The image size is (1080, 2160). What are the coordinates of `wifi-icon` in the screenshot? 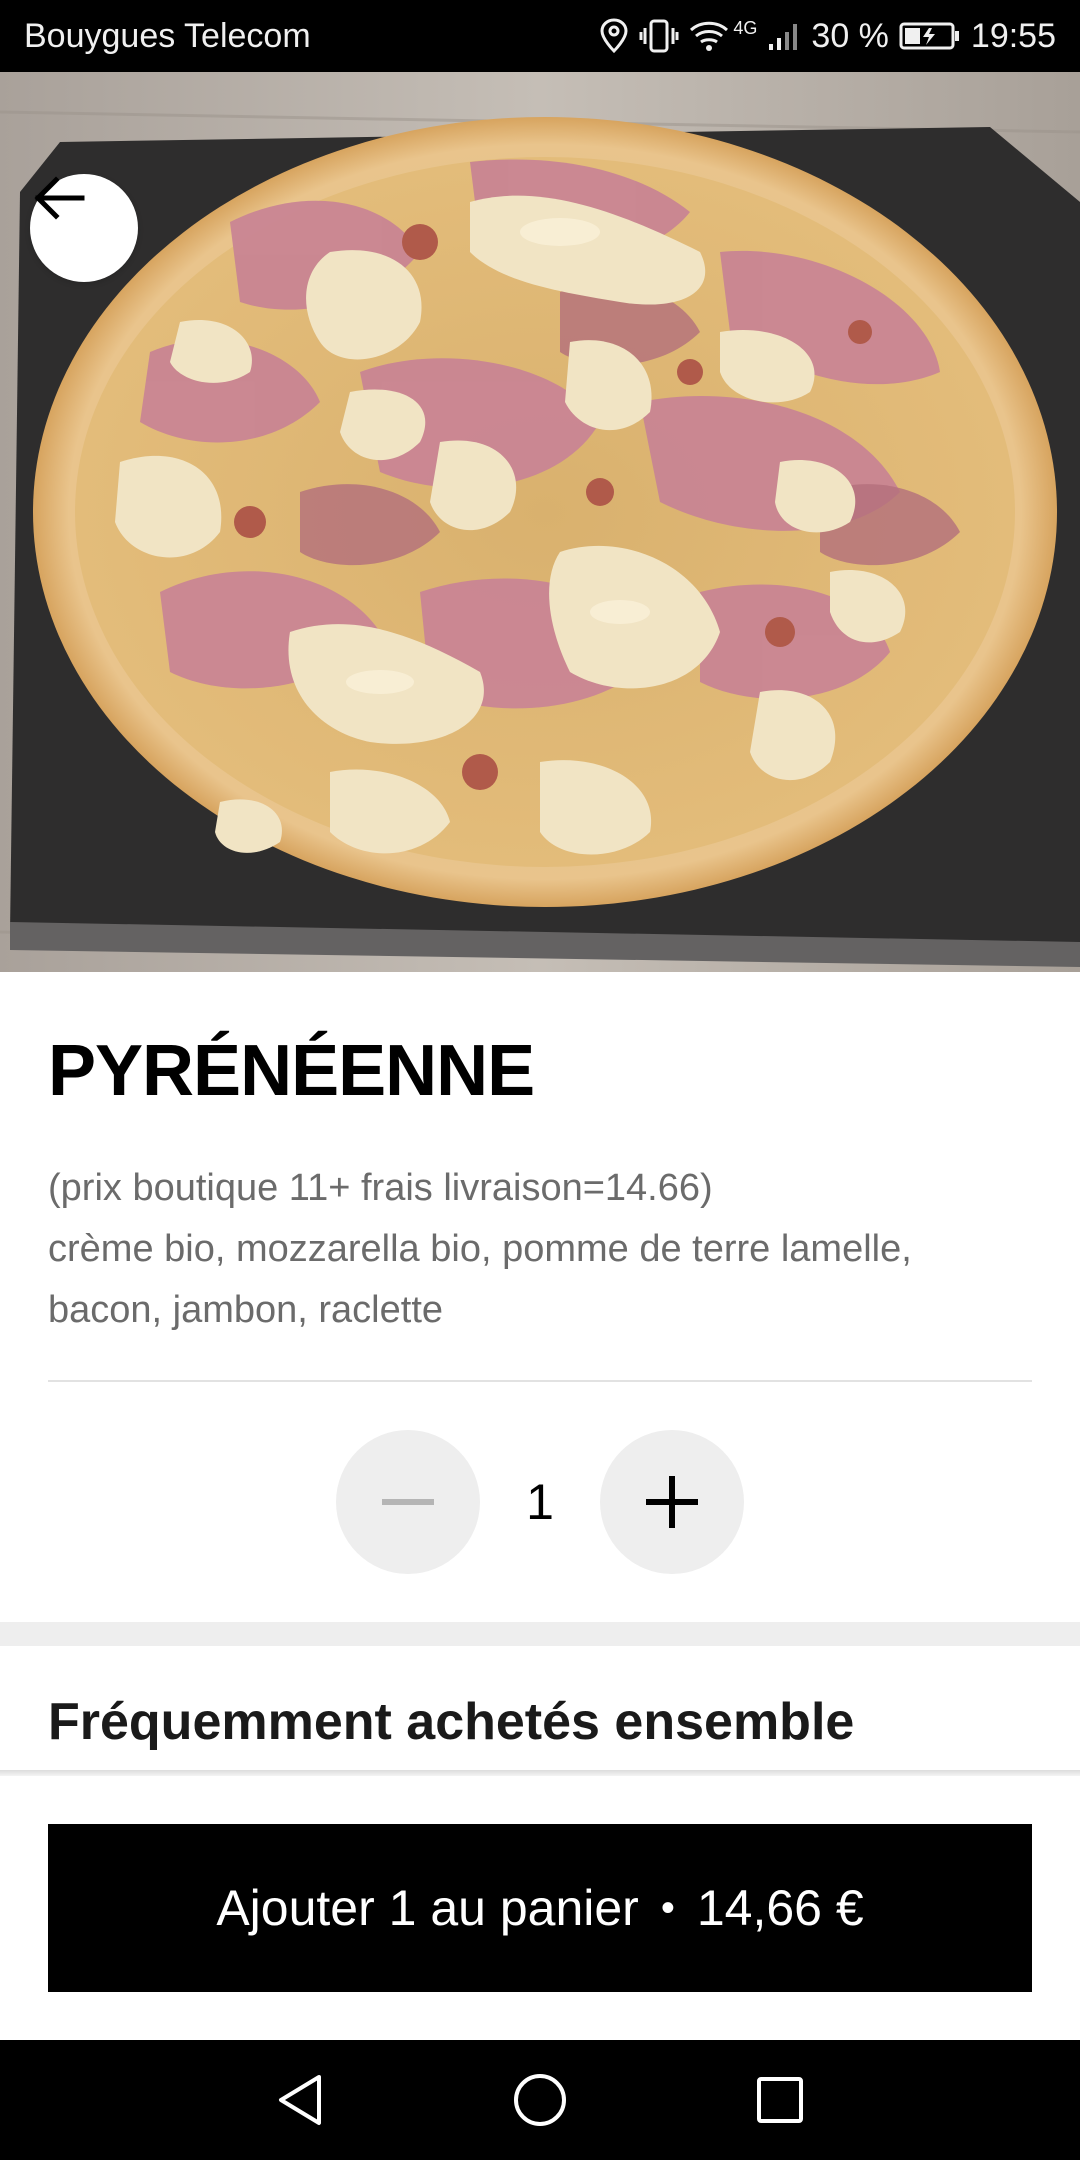 It's located at (709, 36).